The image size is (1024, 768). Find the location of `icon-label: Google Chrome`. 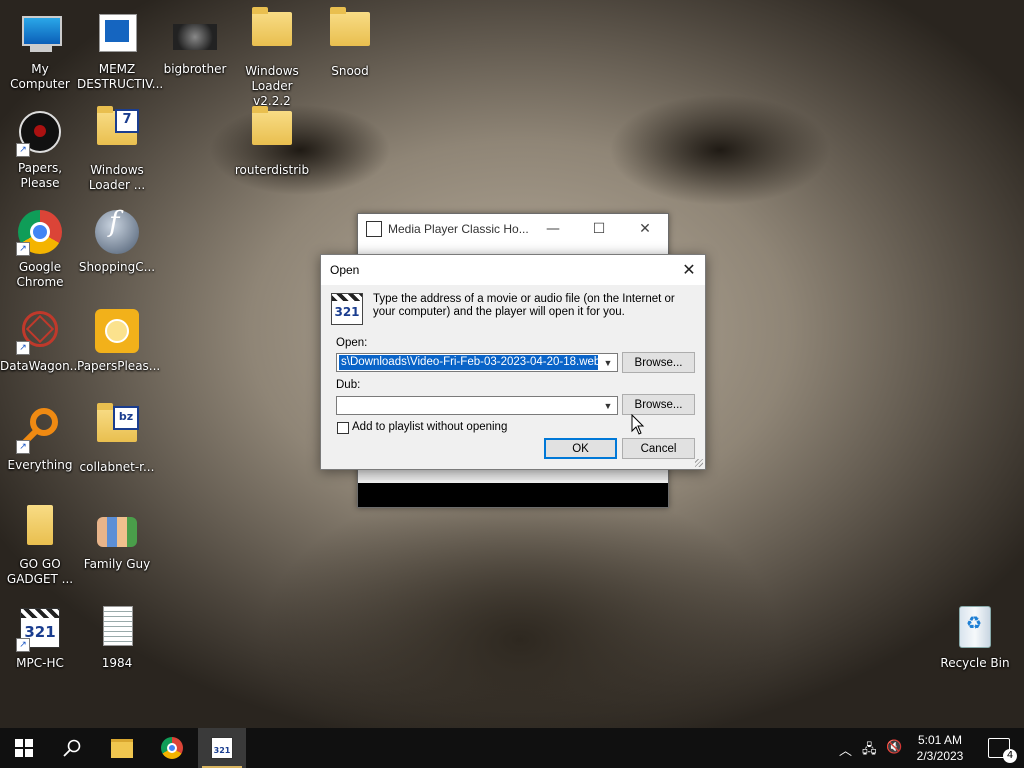

icon-label: Google Chrome is located at coordinates (40, 274).